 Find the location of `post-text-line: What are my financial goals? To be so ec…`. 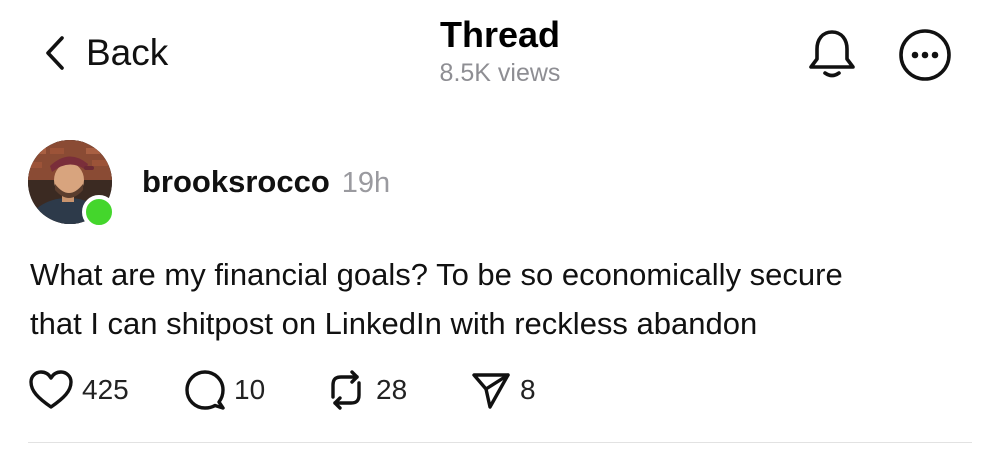

post-text-line: What are my financial goals? To be so ec… is located at coordinates (436, 274).